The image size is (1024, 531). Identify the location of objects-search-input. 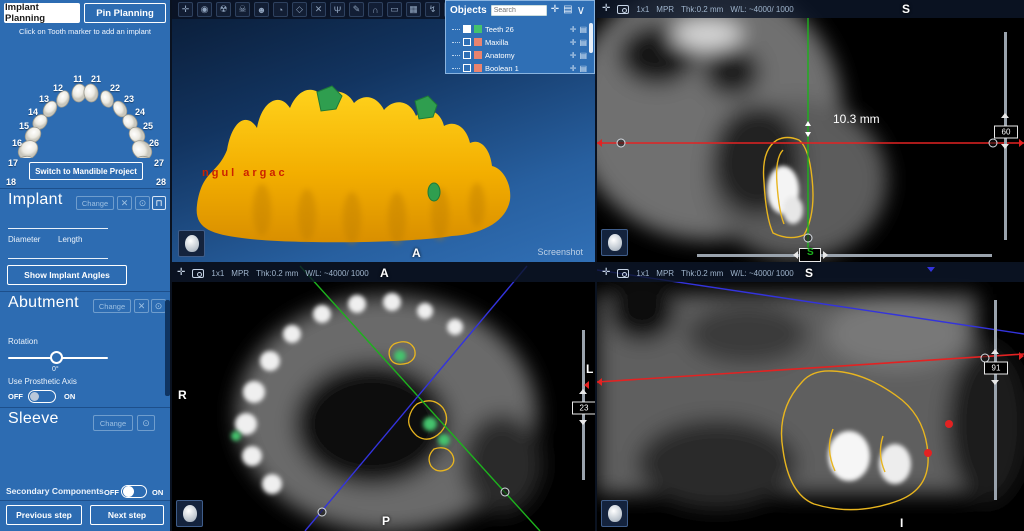
(518, 10).